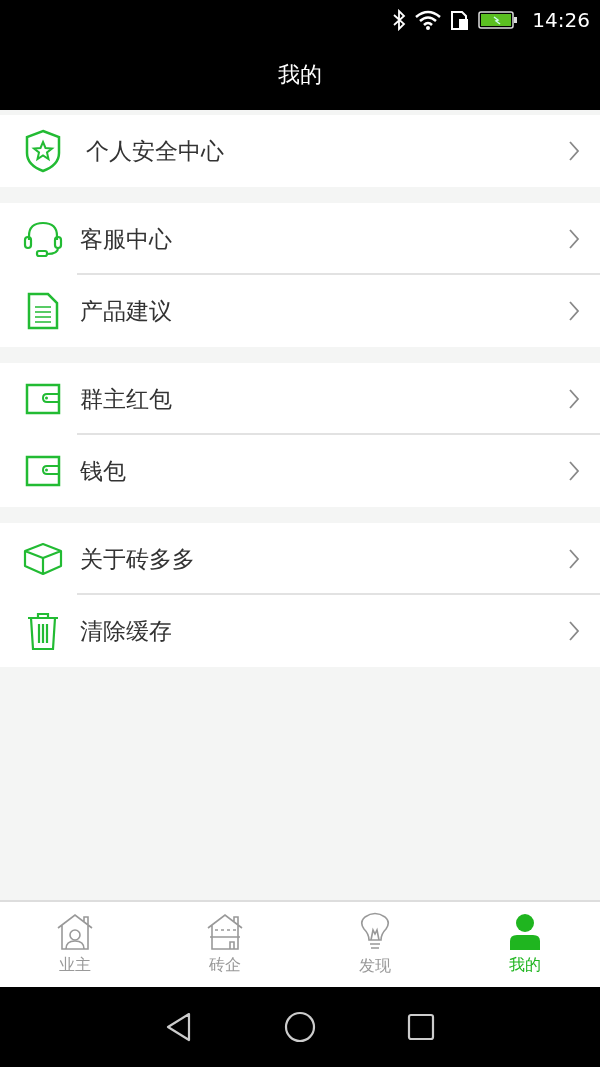 This screenshot has height=1067, width=600. I want to click on battery-icon, so click(498, 20).